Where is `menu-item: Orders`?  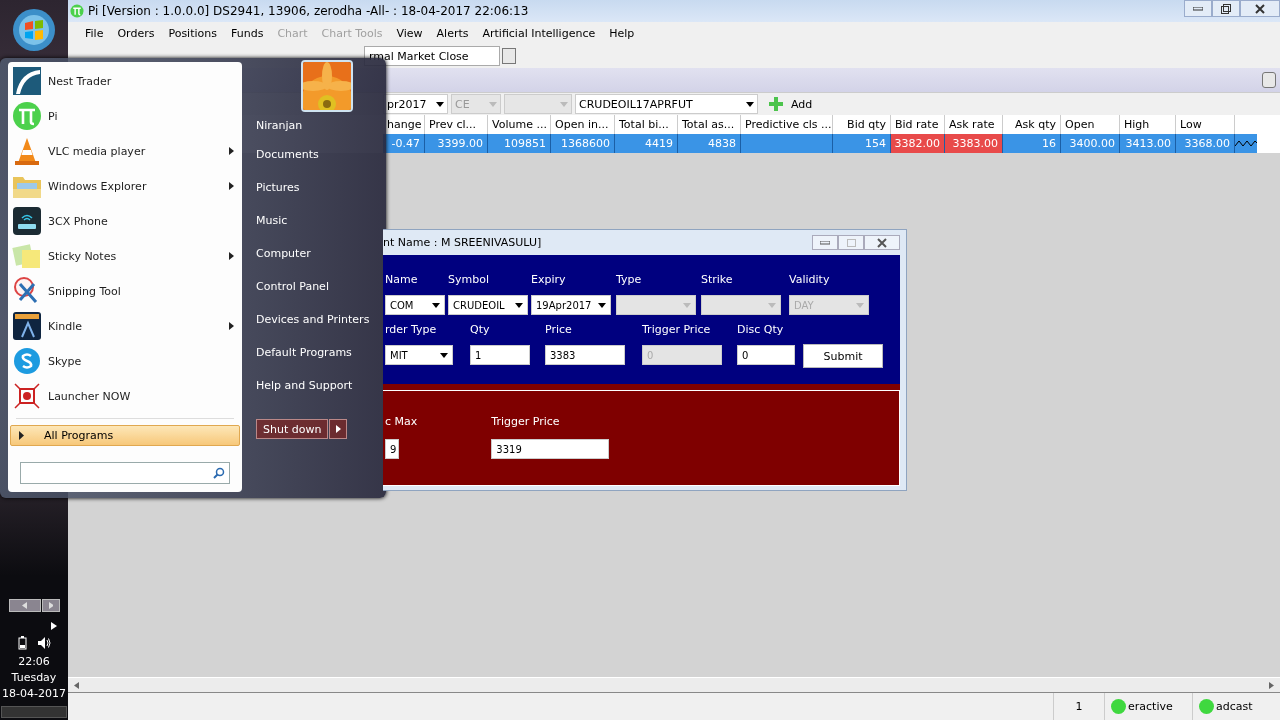
menu-item: Orders is located at coordinates (136, 33).